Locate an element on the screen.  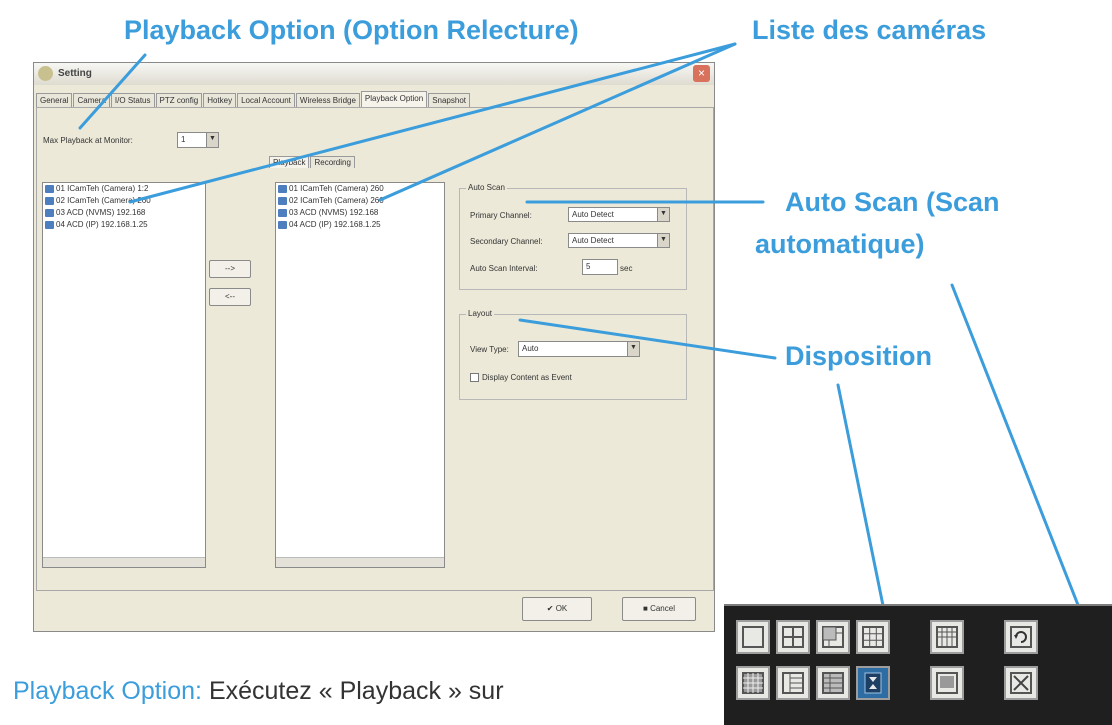
inner-tabs: Playback Recording is located at coordinates (312, 162).